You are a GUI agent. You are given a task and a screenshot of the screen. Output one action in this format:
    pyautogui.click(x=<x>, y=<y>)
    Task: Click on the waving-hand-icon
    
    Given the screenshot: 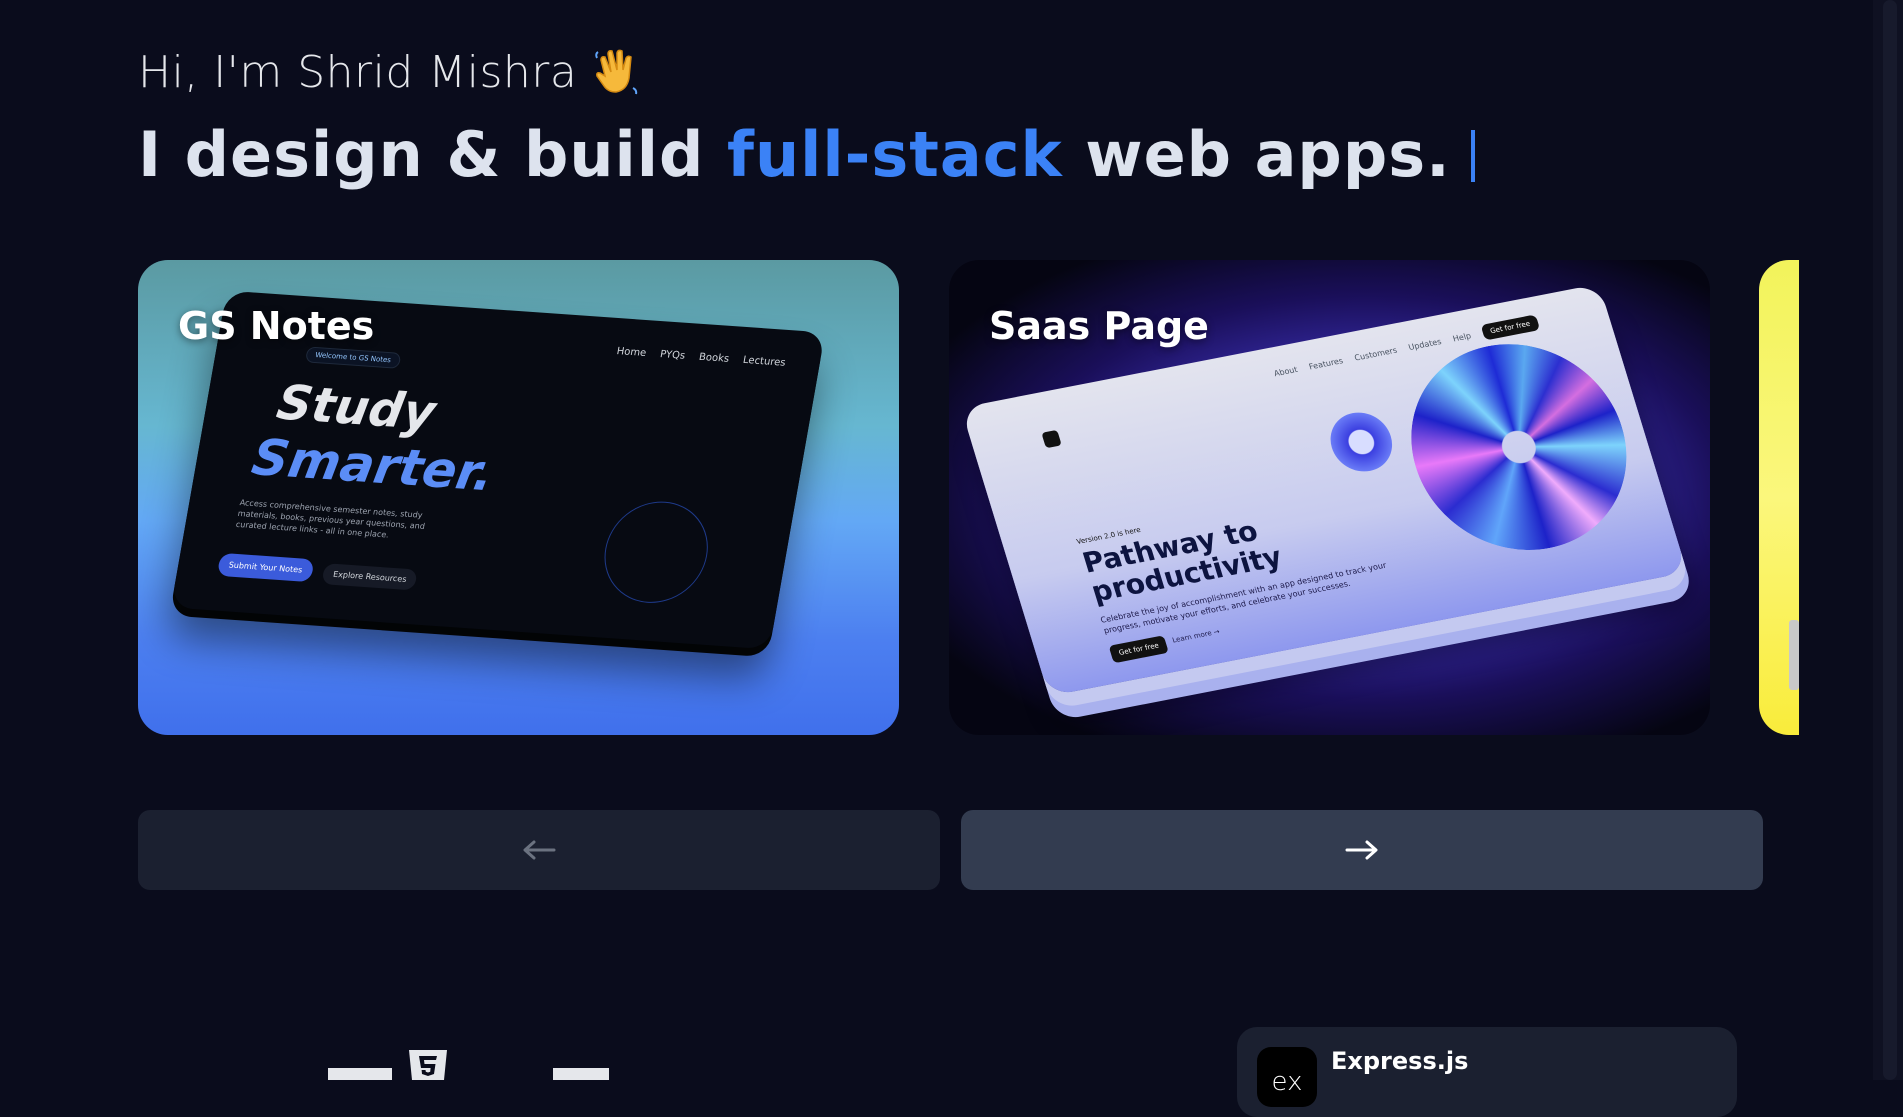 What is the action you would take?
    pyautogui.click(x=616, y=72)
    